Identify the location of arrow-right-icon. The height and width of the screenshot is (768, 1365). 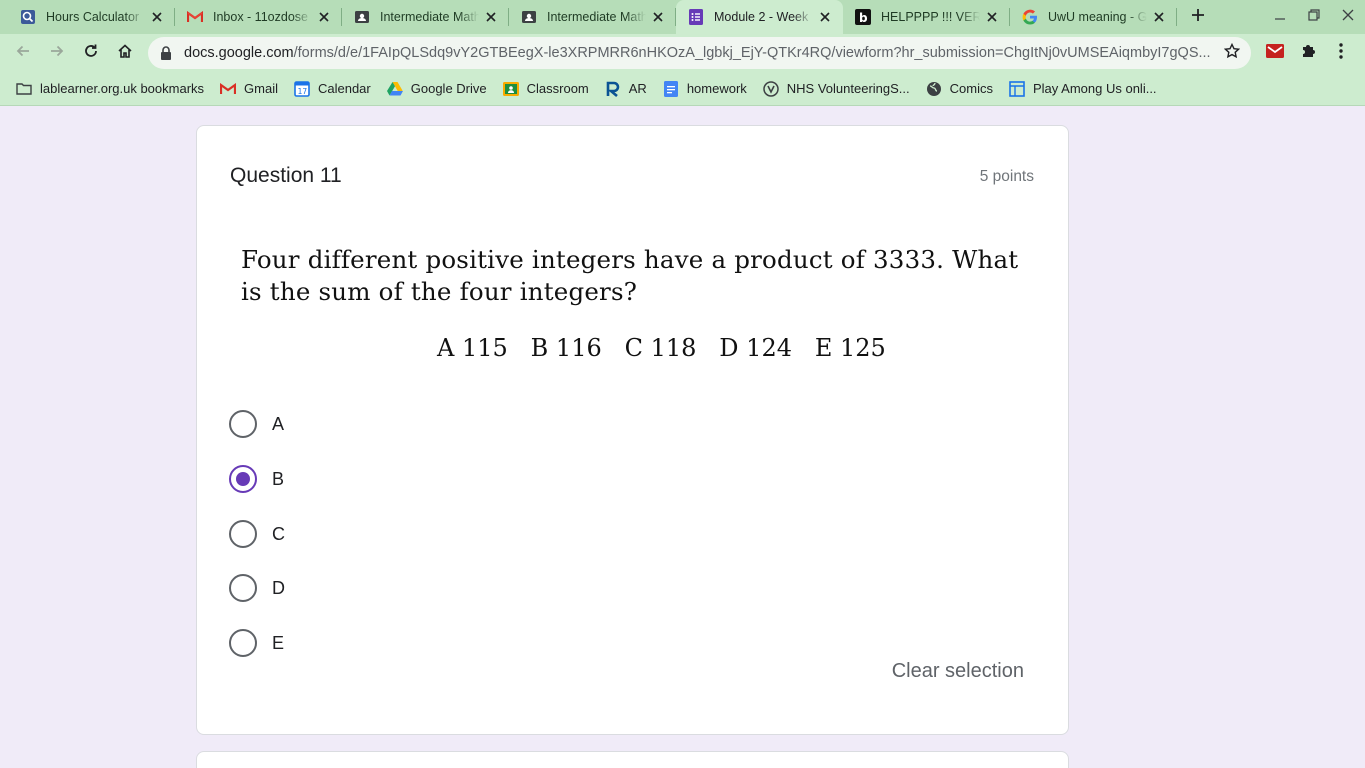
(57, 53).